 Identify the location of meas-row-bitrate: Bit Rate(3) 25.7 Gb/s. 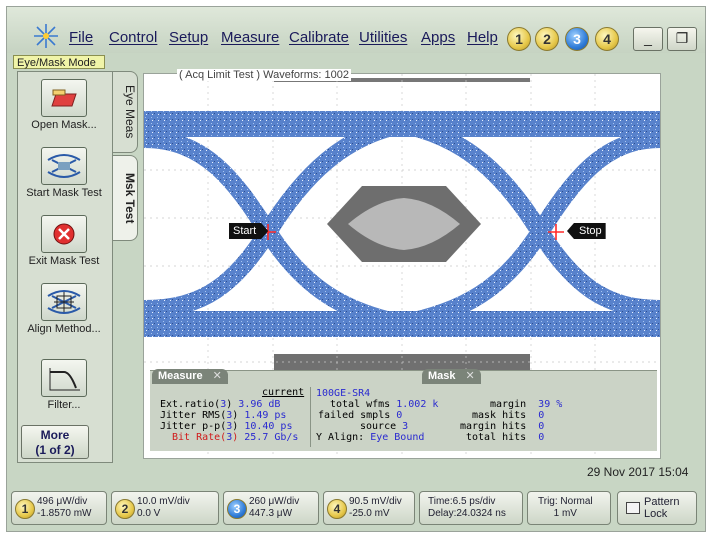
(235, 437).